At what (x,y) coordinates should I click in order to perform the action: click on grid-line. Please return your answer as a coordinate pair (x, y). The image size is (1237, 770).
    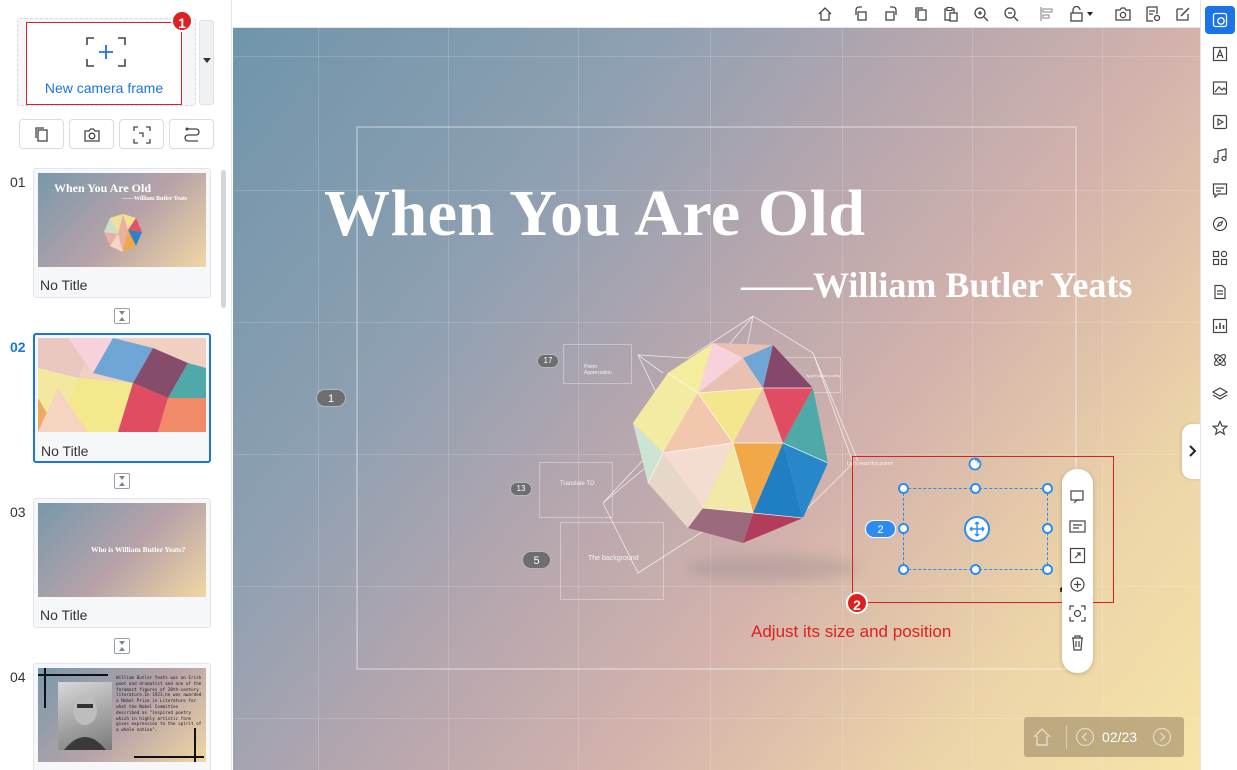
    Looking at the image, I should click on (1102, 399).